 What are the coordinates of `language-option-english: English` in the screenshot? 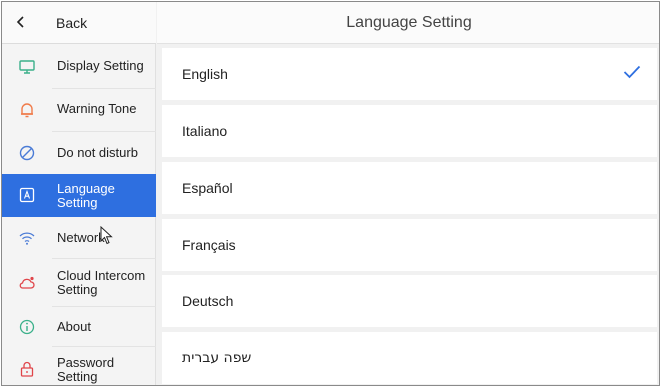 It's located at (409, 74).